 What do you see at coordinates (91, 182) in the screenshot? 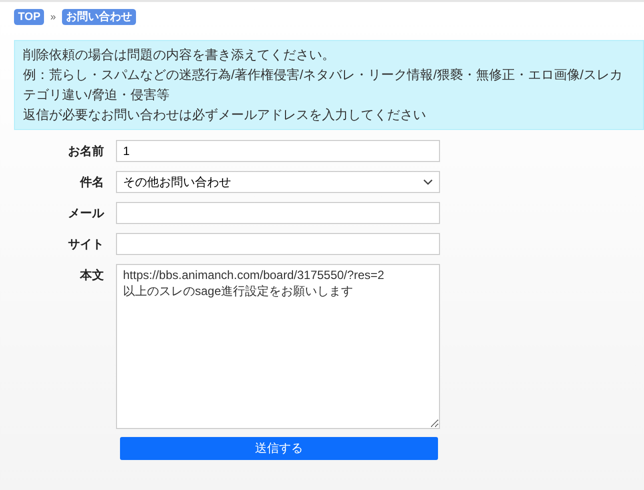
I see `field-label: 件名` at bounding box center [91, 182].